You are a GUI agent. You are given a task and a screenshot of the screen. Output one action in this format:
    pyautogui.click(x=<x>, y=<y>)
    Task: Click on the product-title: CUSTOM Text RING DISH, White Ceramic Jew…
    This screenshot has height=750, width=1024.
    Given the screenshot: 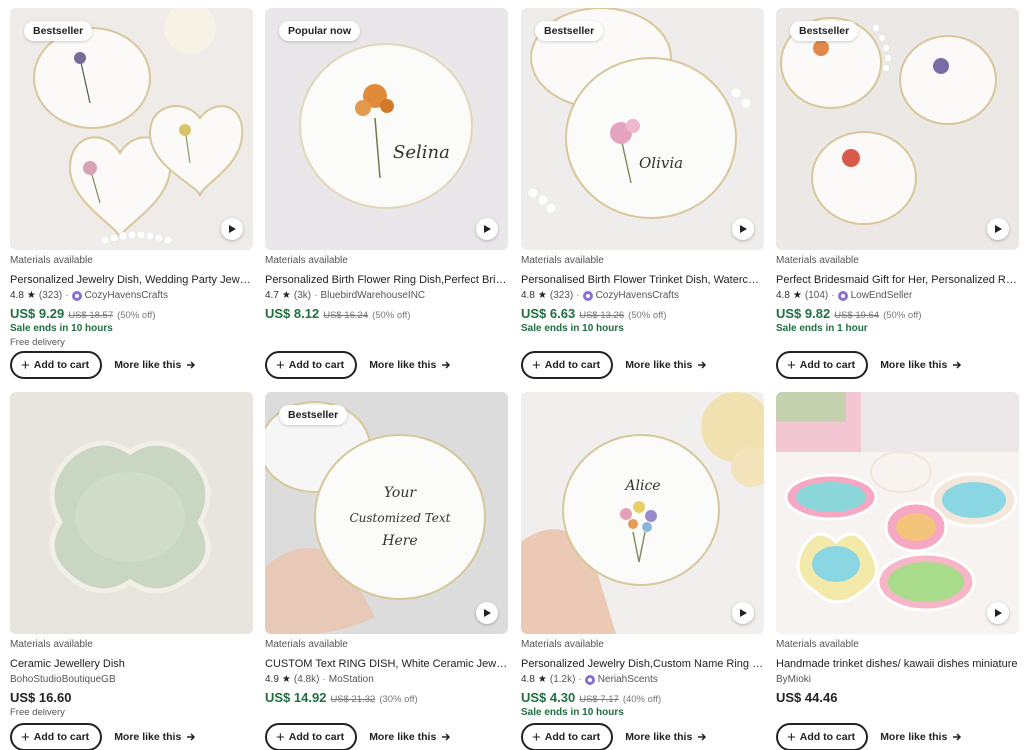 What is the action you would take?
    pyautogui.click(x=386, y=664)
    